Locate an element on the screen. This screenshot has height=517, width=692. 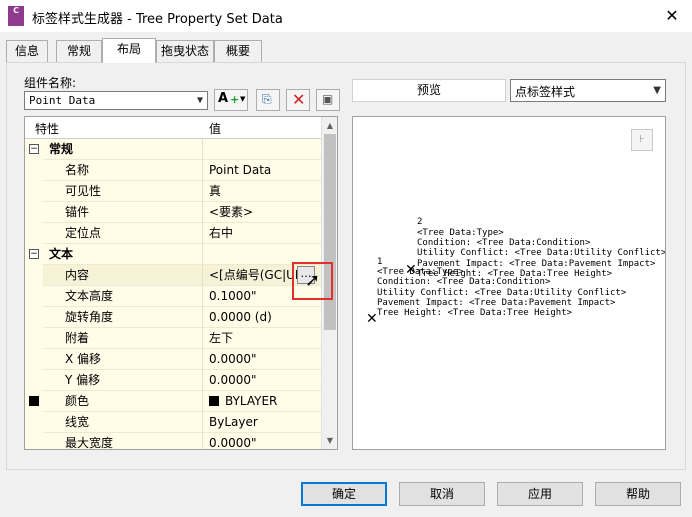
zoom-extents-icon: ⊦ is located at coordinates (642, 140).